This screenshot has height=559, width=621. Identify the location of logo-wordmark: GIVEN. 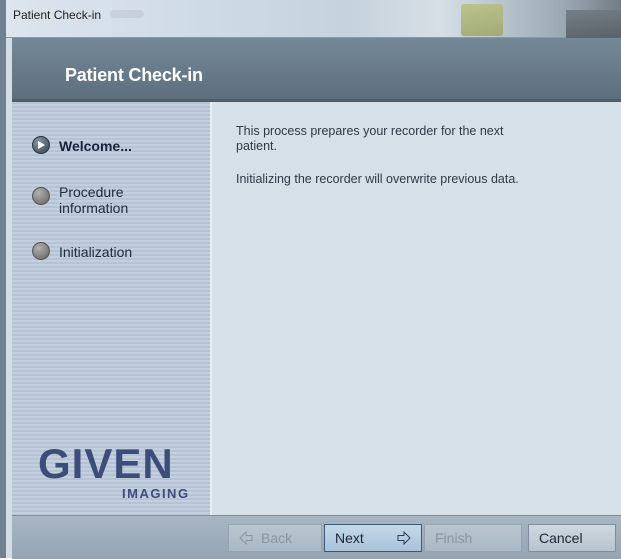
(106, 463).